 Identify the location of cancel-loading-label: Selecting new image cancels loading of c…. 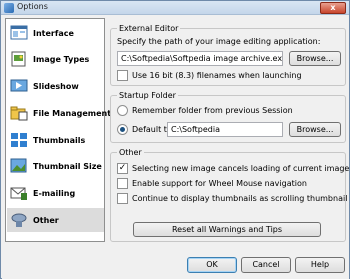
(241, 168).